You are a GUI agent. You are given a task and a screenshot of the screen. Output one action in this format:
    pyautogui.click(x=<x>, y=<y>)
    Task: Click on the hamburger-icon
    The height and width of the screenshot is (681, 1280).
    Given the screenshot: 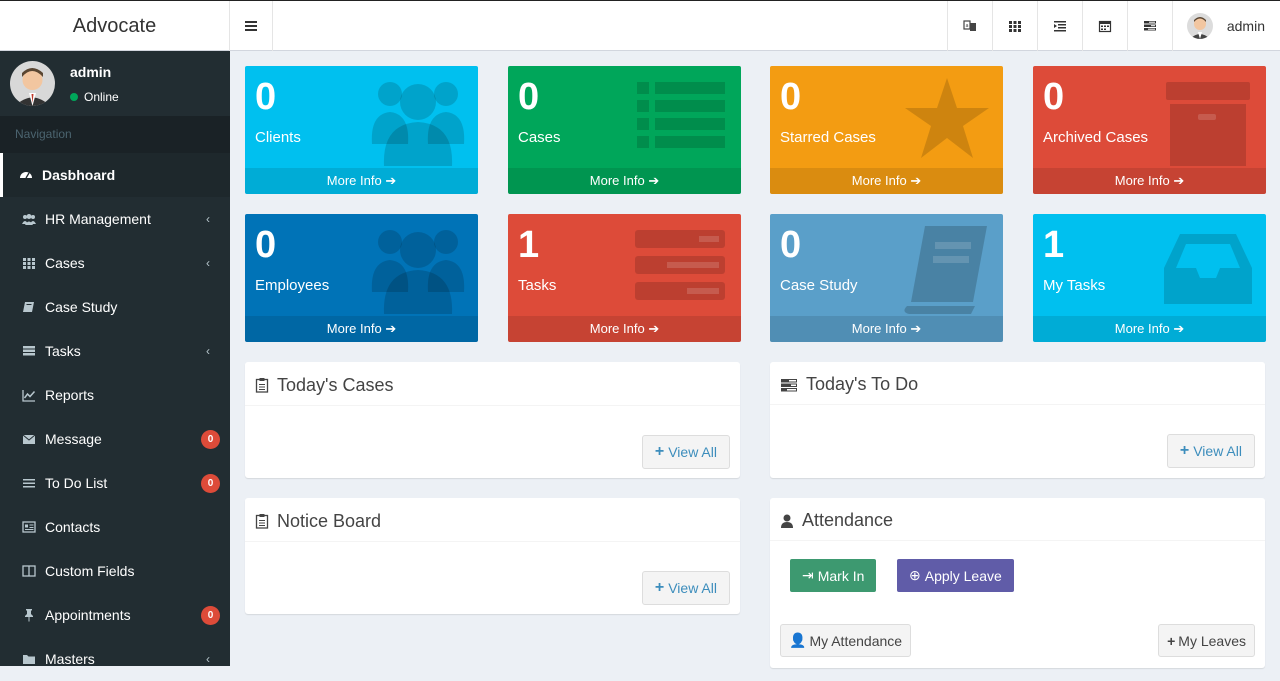 What is the action you would take?
    pyautogui.click(x=251, y=26)
    